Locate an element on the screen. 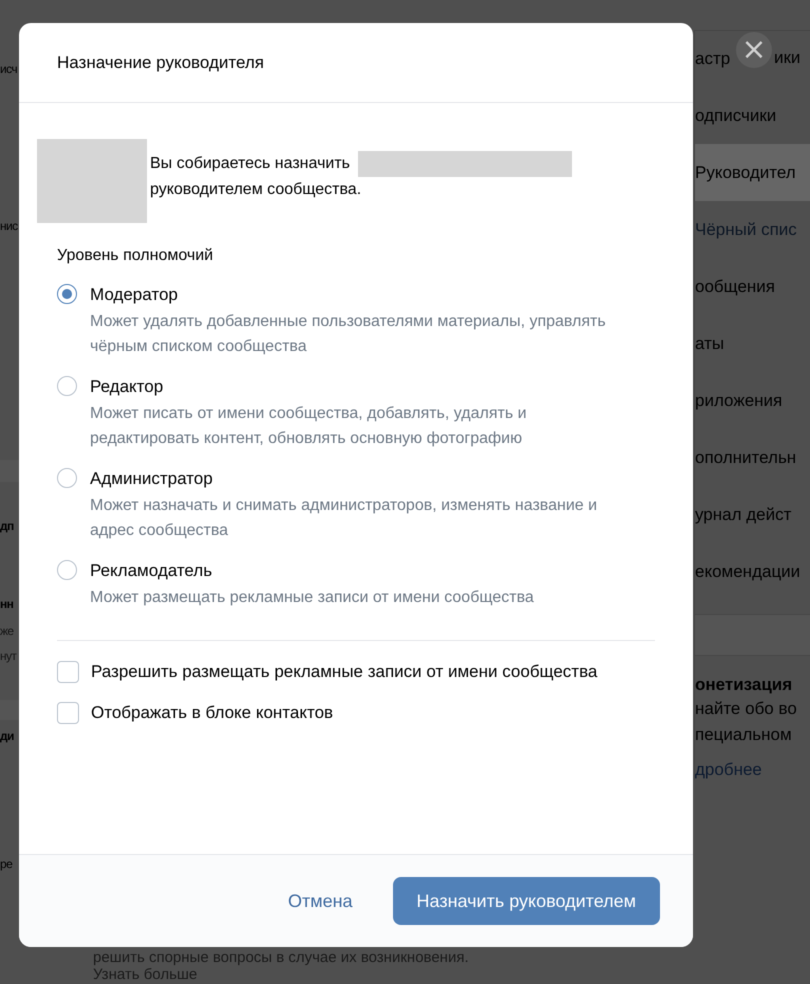  promo-title: онетизация is located at coordinates (744, 685).